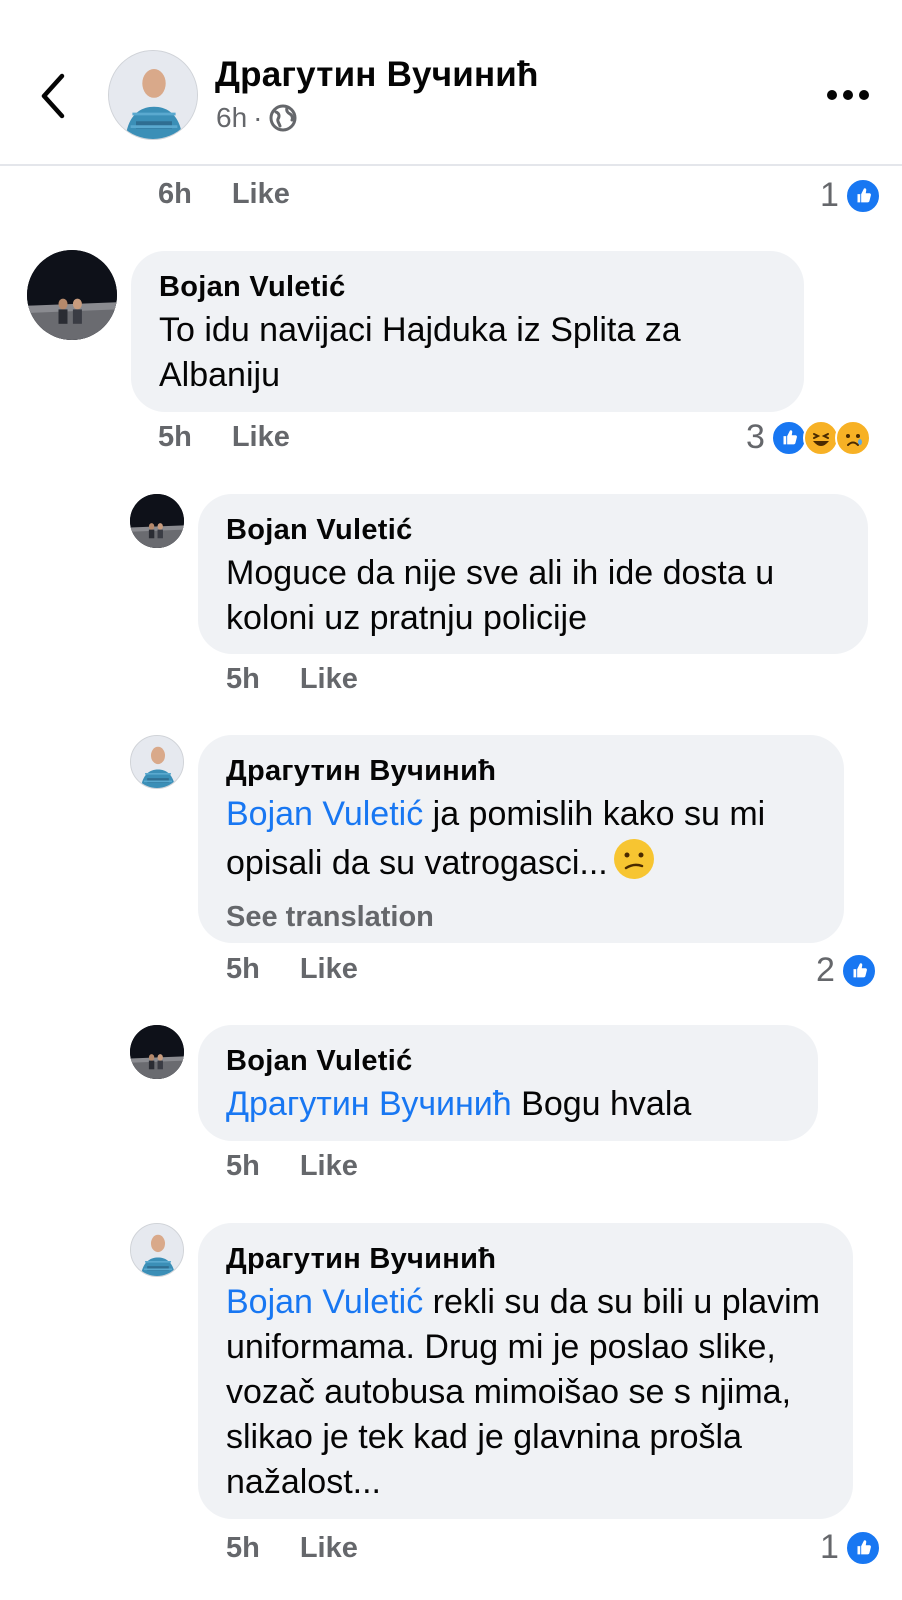 This screenshot has height=1600, width=902. I want to click on reaction-count: 3, so click(755, 437).